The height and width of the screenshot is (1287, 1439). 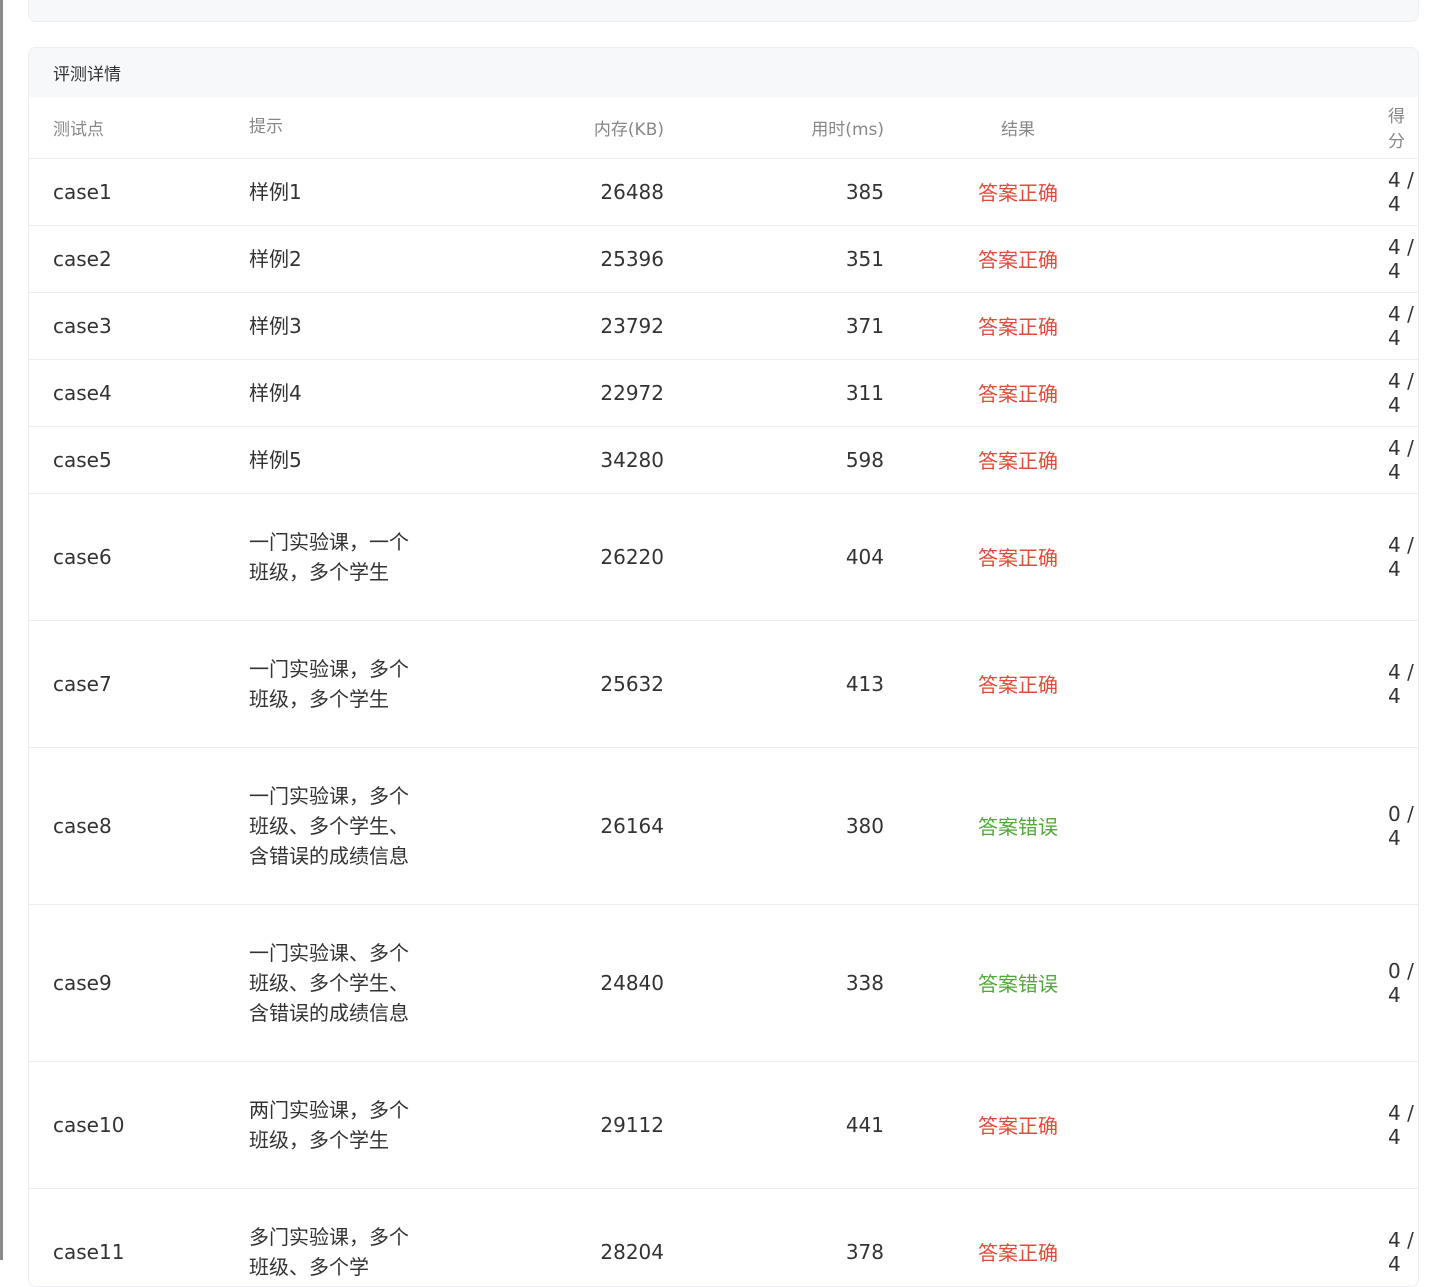 What do you see at coordinates (344, 393) in the screenshot?
I see `case-hint-cell: 样例4` at bounding box center [344, 393].